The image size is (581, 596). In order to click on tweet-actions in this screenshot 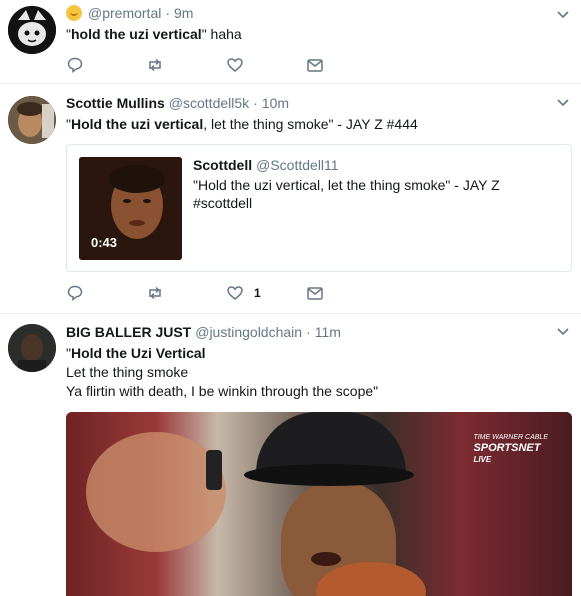, I will do `click(226, 65)`.